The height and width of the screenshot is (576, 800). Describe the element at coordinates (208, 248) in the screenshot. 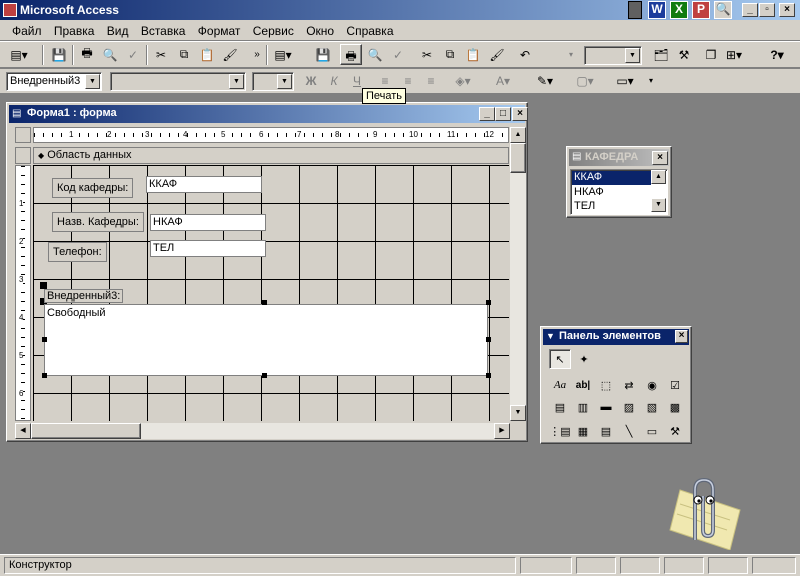

I see `field-tel: ТЕЛ` at that location.